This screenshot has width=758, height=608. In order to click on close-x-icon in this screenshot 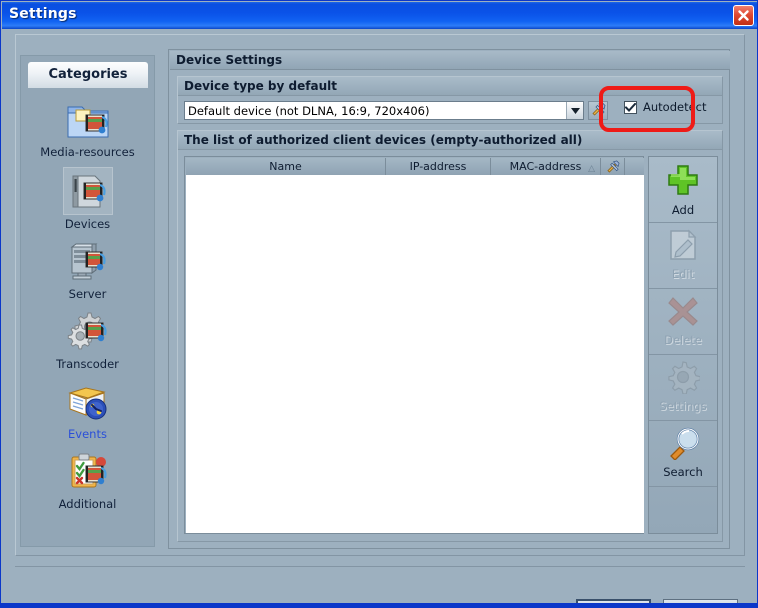, I will do `click(743, 15)`.